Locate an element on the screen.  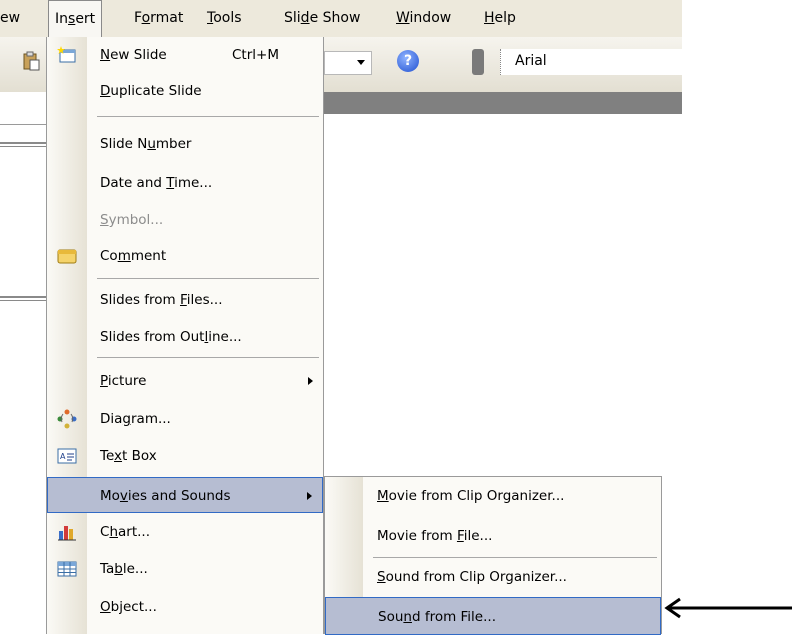
menu-tools: Tools is located at coordinates (224, 18).